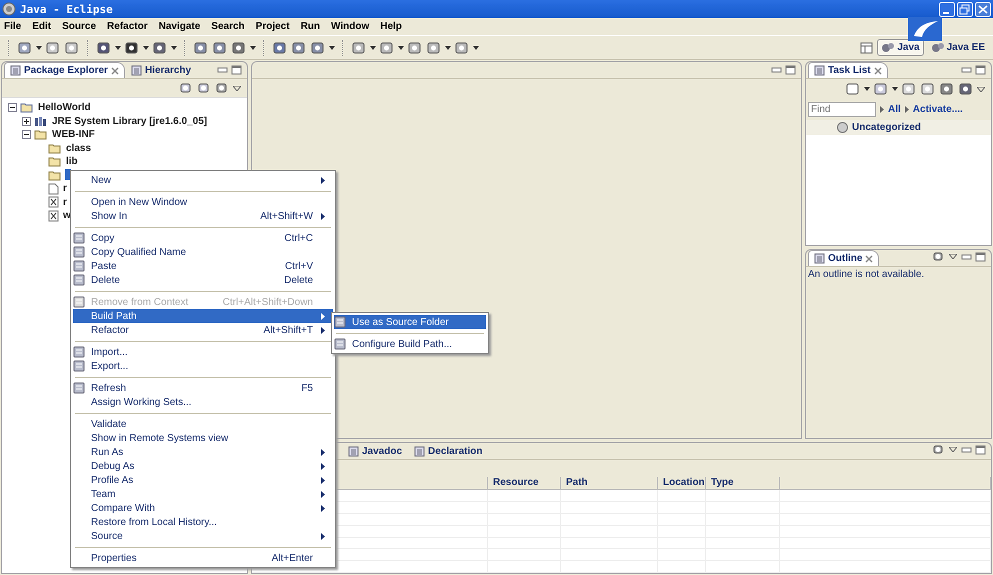 This screenshot has width=993, height=575. I want to click on menu-item: New, so click(203, 180).